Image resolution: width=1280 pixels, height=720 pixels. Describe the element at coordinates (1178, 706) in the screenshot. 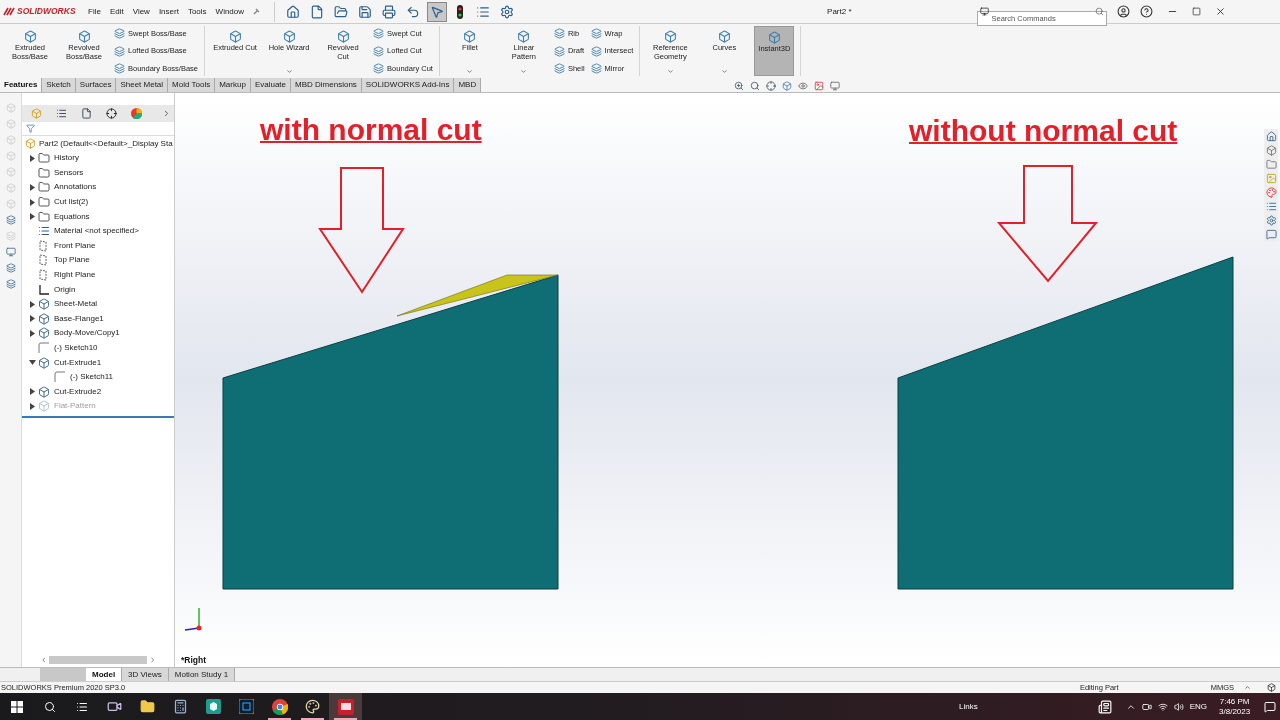

I see `volume-icon` at that location.